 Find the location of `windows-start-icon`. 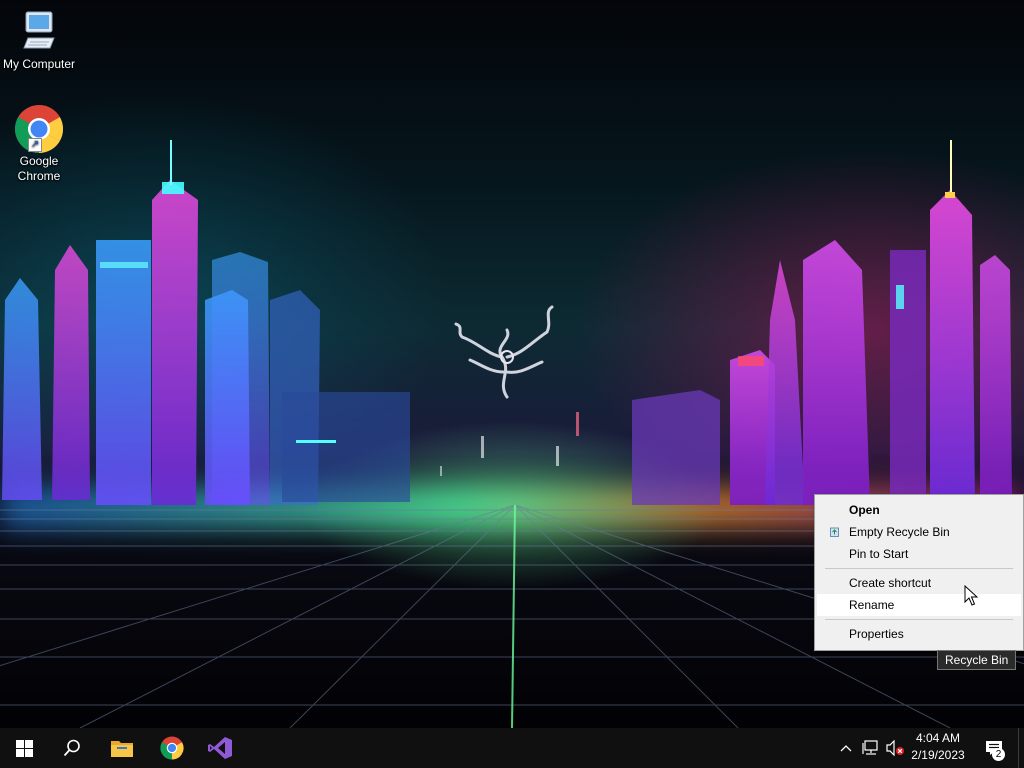

windows-start-icon is located at coordinates (24, 748).